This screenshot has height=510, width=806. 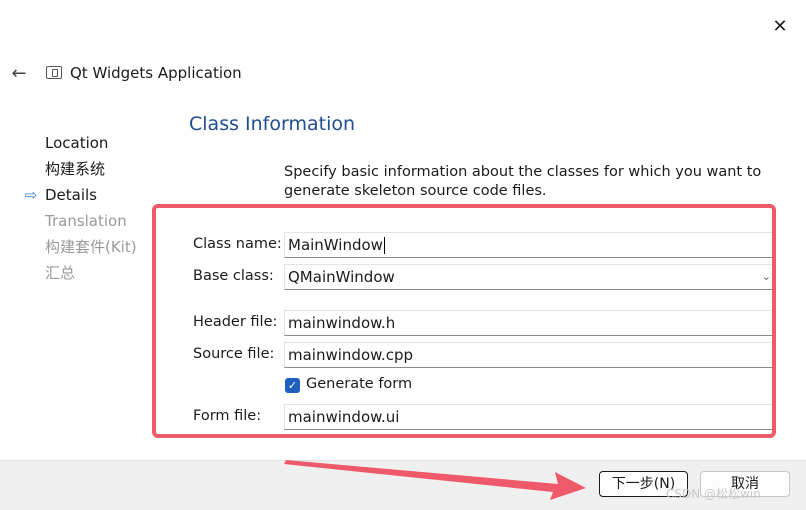 I want to click on generate-form-checkbox: ✓, so click(x=292, y=385).